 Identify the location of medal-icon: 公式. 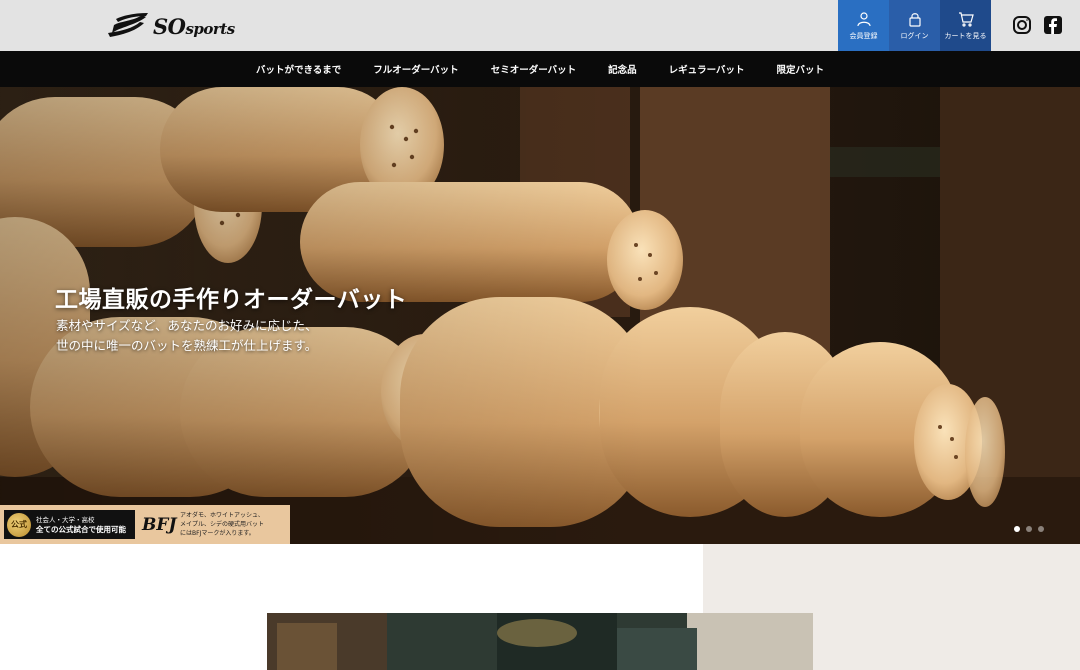
(19, 524).